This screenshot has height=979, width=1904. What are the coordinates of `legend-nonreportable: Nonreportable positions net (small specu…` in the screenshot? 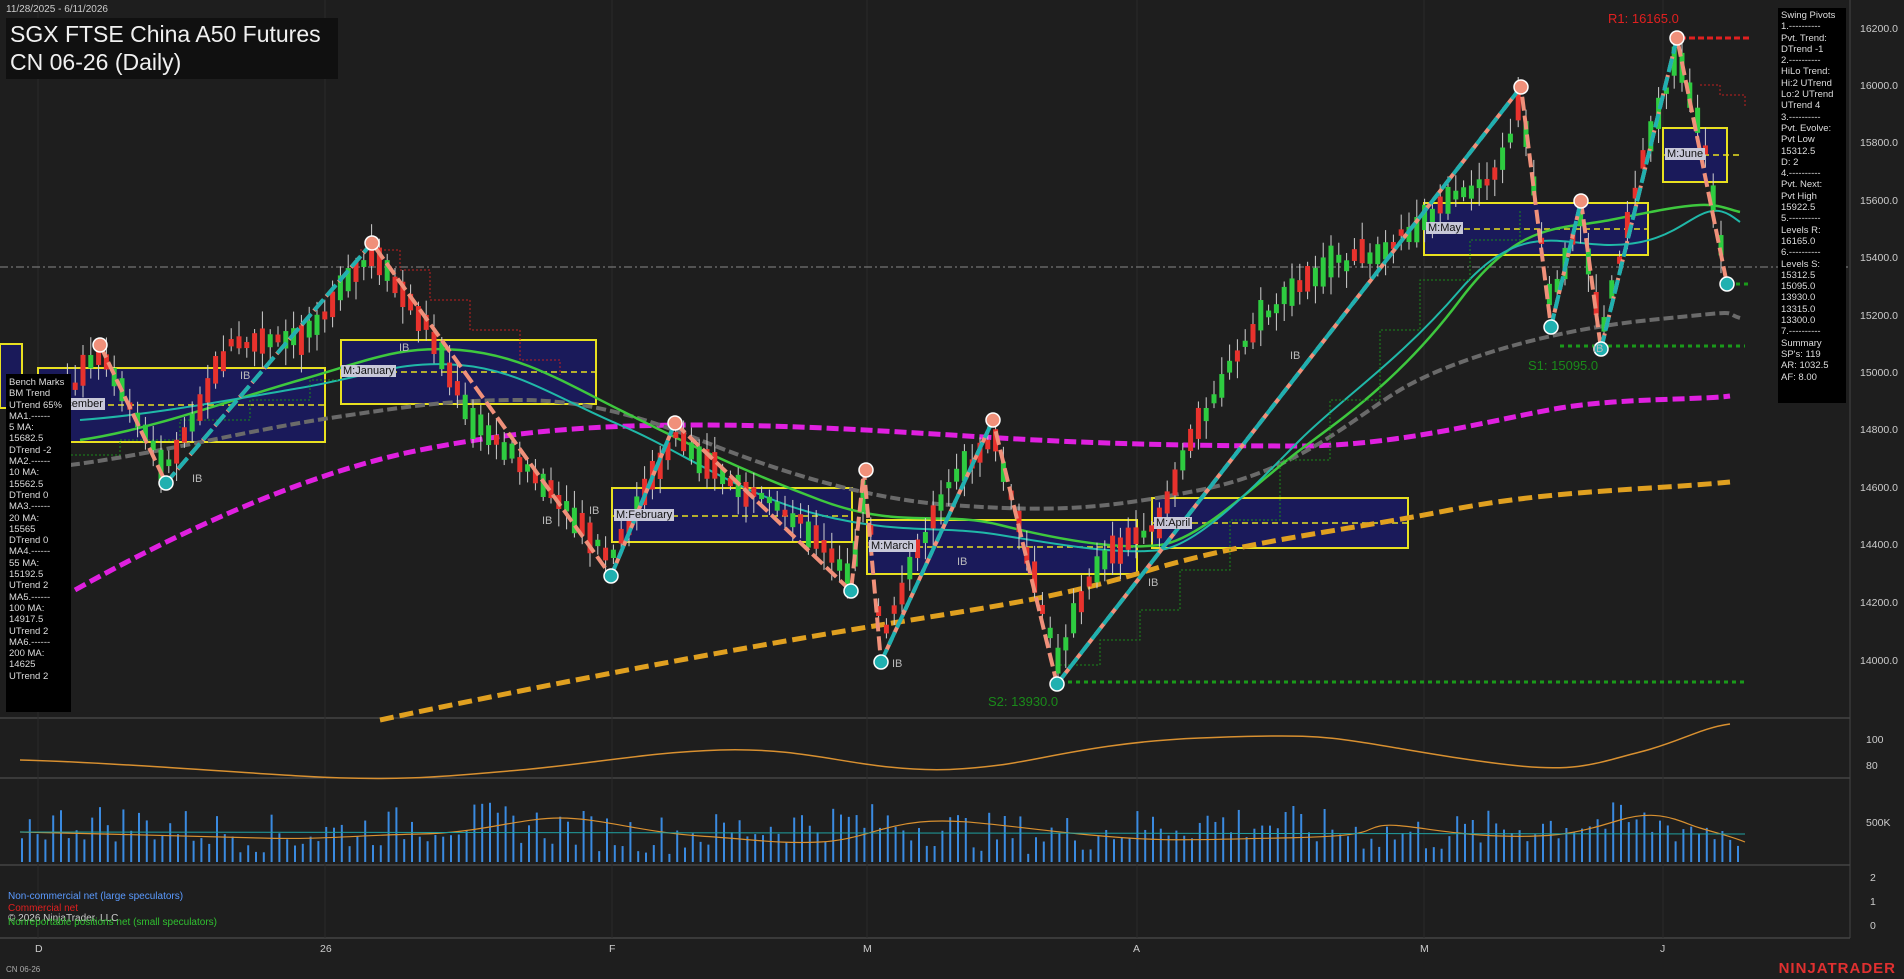 It's located at (112, 922).